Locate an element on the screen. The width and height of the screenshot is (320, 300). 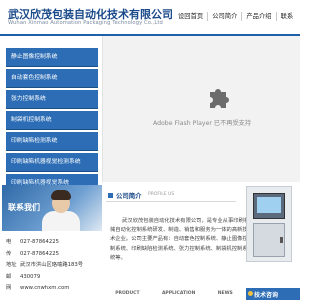
tab-product: PRODUCT is located at coordinates (127, 295).